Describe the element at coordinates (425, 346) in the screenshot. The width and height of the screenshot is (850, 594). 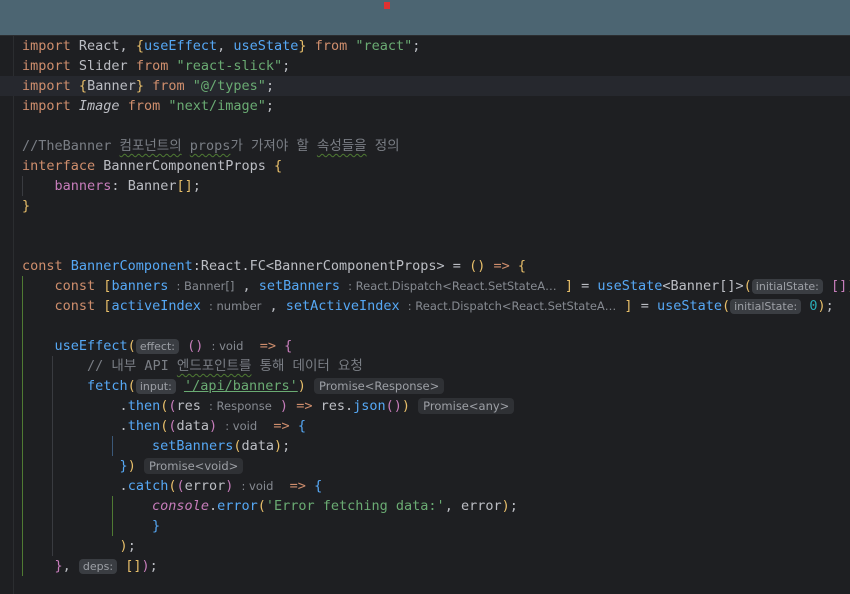
I see `code-line: useEffect(effect: () : void => {` at that location.